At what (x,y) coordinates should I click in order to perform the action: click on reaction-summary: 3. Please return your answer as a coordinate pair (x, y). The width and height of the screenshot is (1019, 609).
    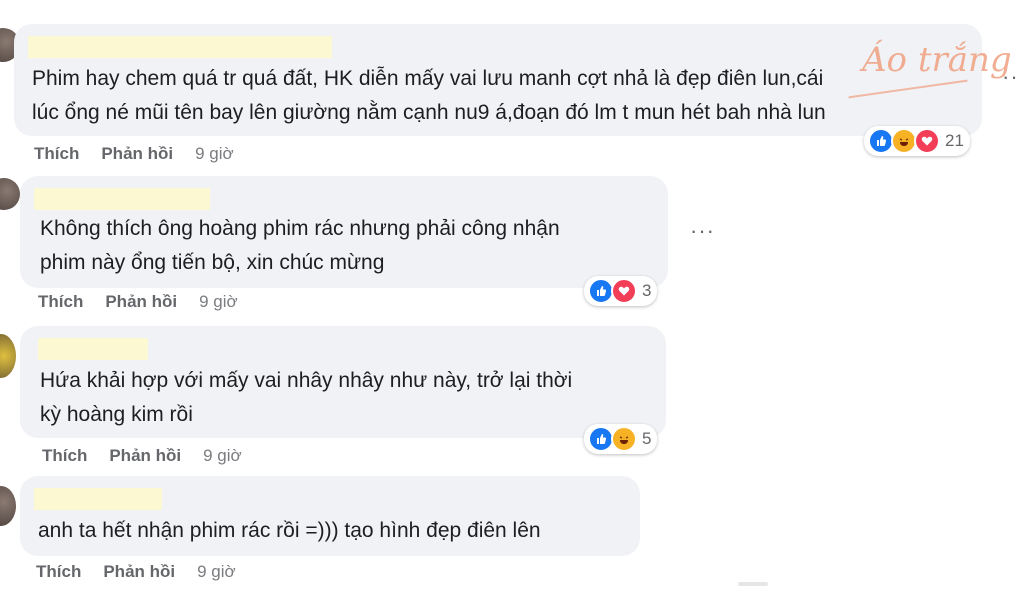
    Looking at the image, I should click on (621, 291).